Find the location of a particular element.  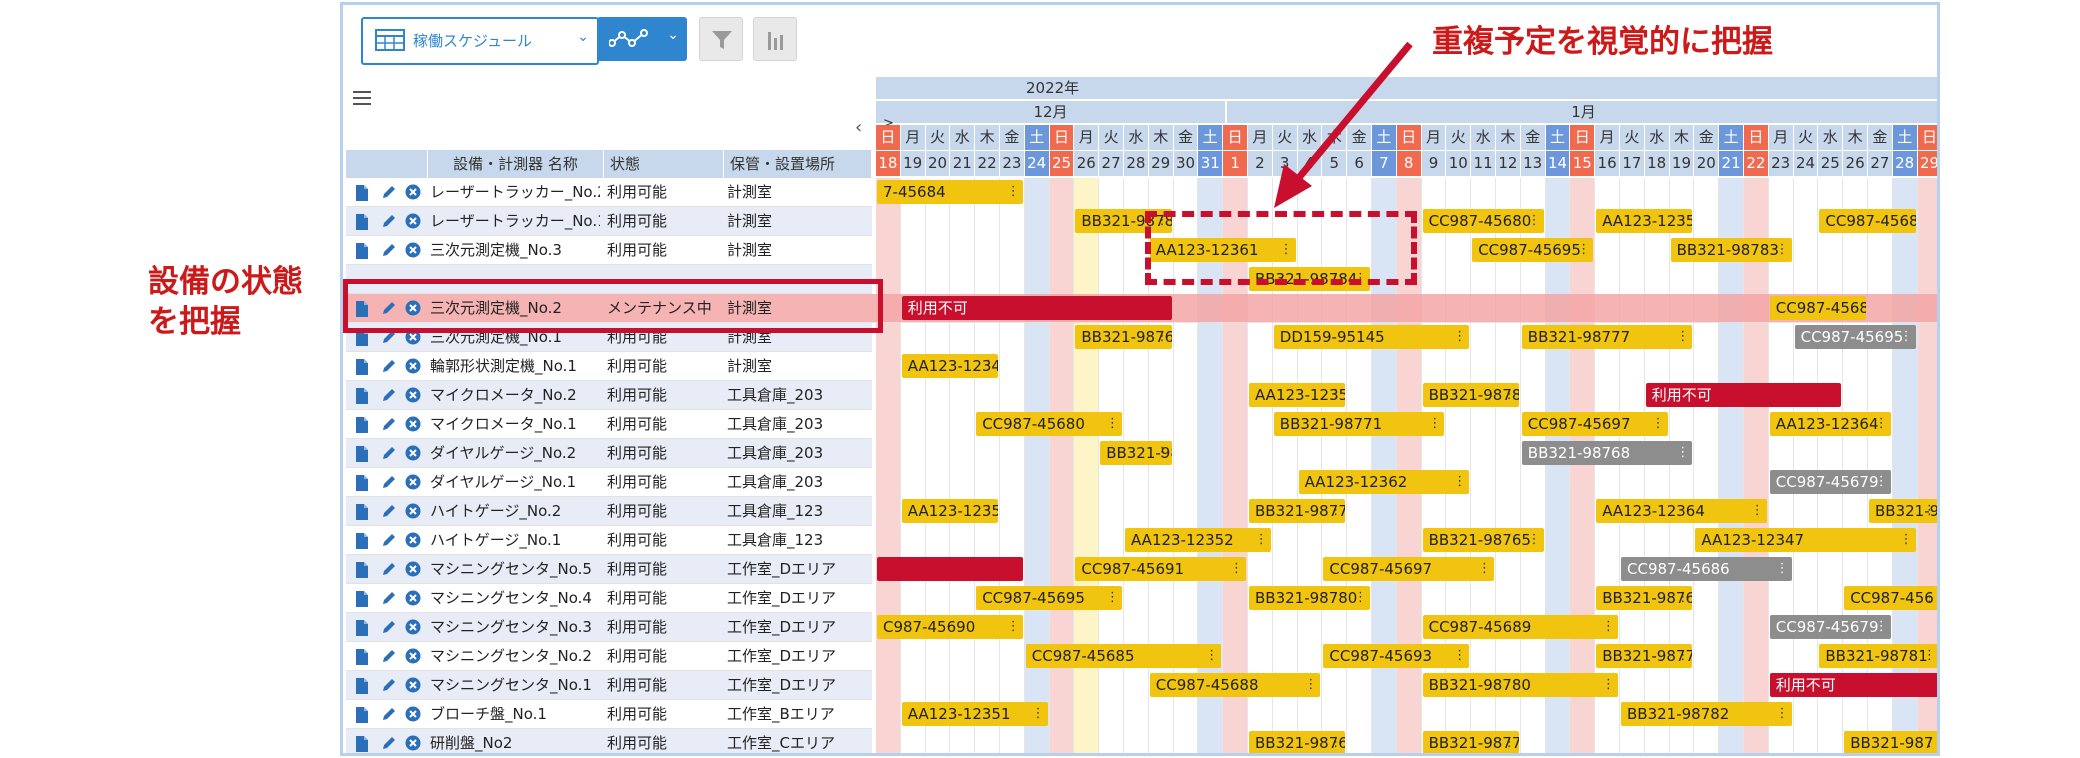

schedule-bar: CC987-45685 ⋮ is located at coordinates (1123, 656).